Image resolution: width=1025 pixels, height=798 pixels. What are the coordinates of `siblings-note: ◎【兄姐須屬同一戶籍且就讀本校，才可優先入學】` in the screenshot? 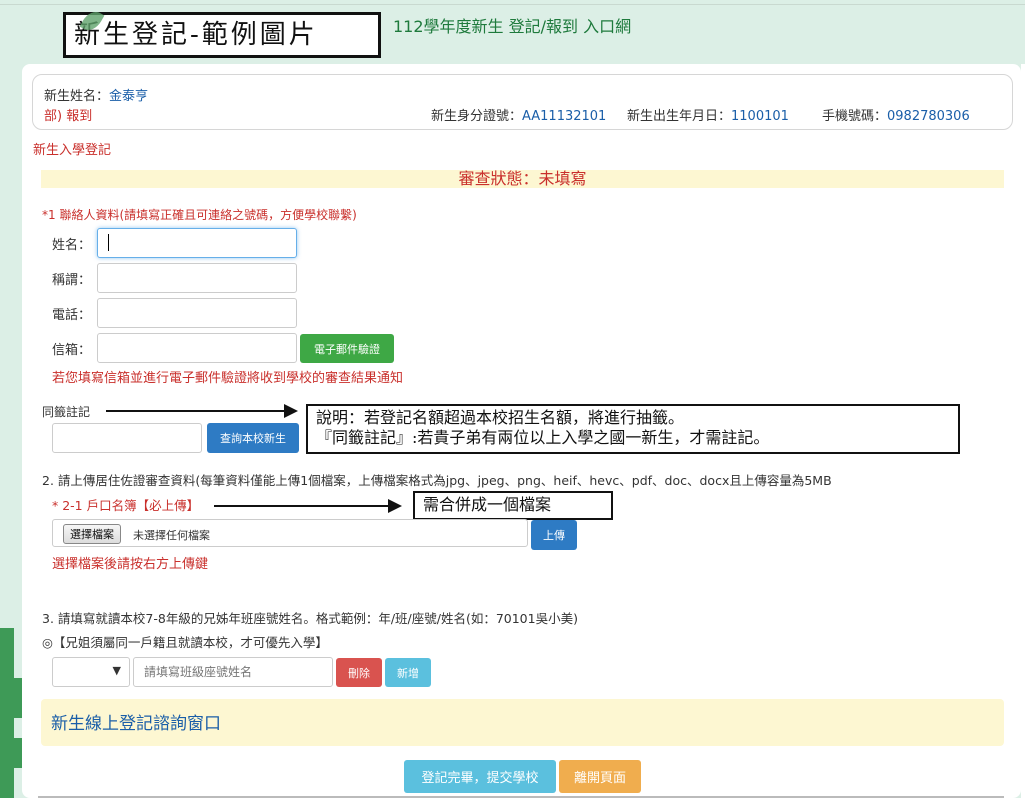 It's located at (185, 642).